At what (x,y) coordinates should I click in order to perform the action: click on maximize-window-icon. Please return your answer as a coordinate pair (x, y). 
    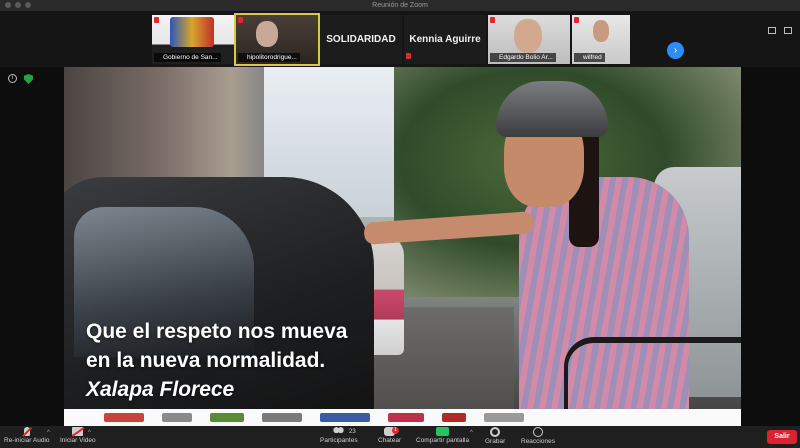
    Looking at the image, I should click on (28, 5).